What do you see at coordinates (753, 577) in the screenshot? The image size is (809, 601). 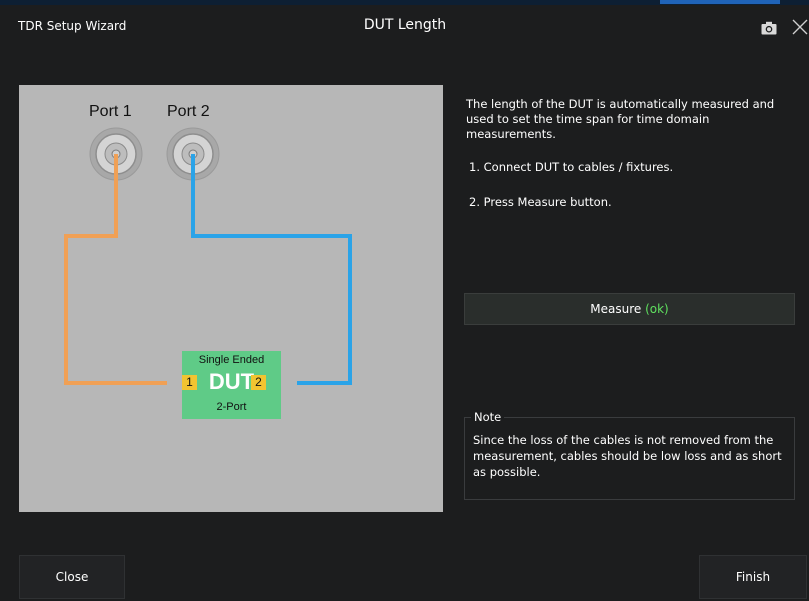 I see `finish-button: Finish` at bounding box center [753, 577].